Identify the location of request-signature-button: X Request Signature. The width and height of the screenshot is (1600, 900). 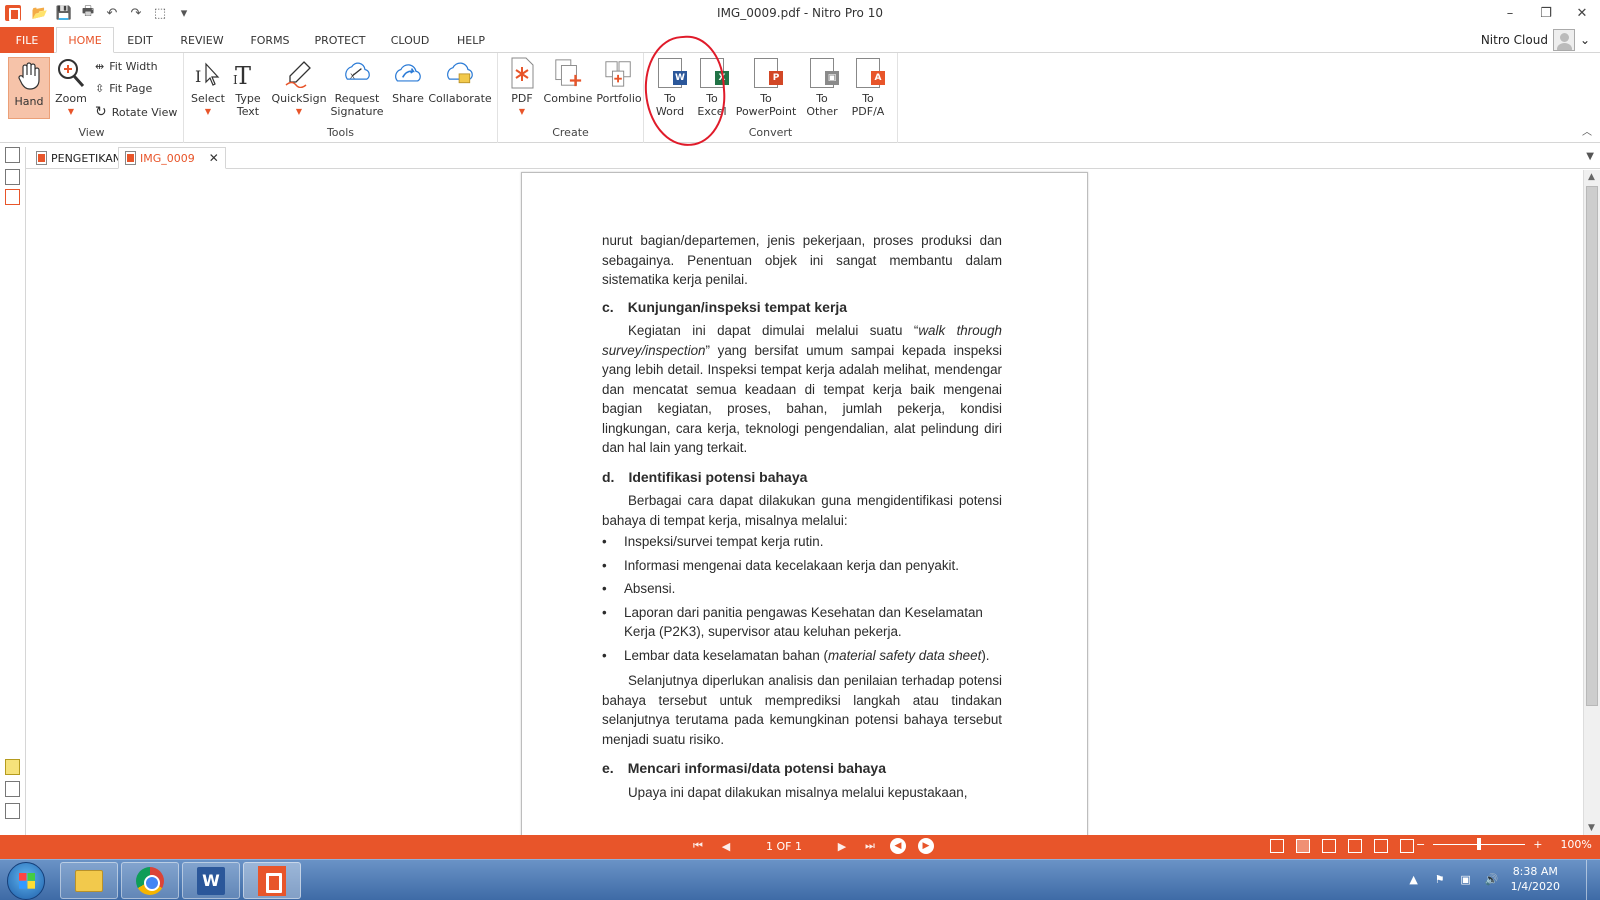
(357, 87).